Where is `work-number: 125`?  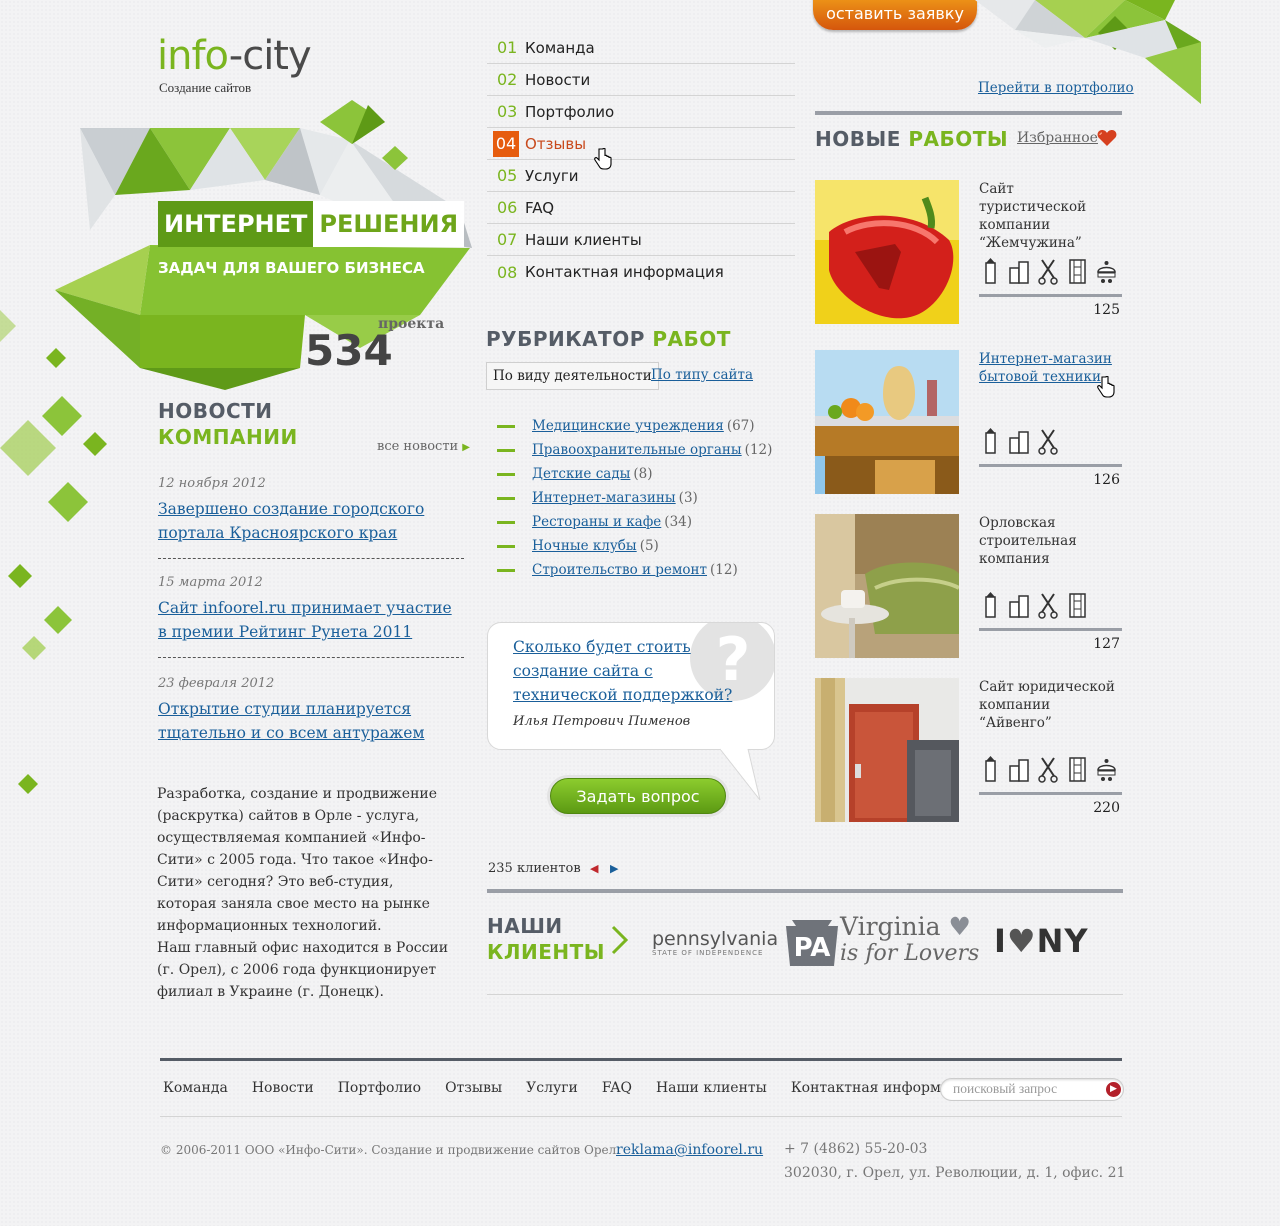 work-number: 125 is located at coordinates (1106, 310).